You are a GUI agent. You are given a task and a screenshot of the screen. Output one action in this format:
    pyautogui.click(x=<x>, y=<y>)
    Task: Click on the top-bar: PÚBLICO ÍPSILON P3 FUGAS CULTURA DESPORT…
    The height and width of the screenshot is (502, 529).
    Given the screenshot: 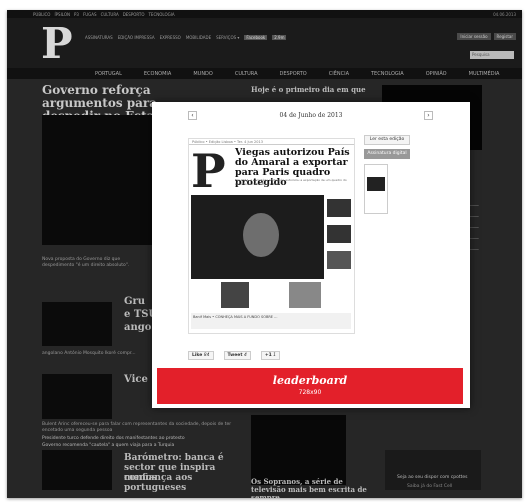 What is the action you would take?
    pyautogui.click(x=264, y=14)
    